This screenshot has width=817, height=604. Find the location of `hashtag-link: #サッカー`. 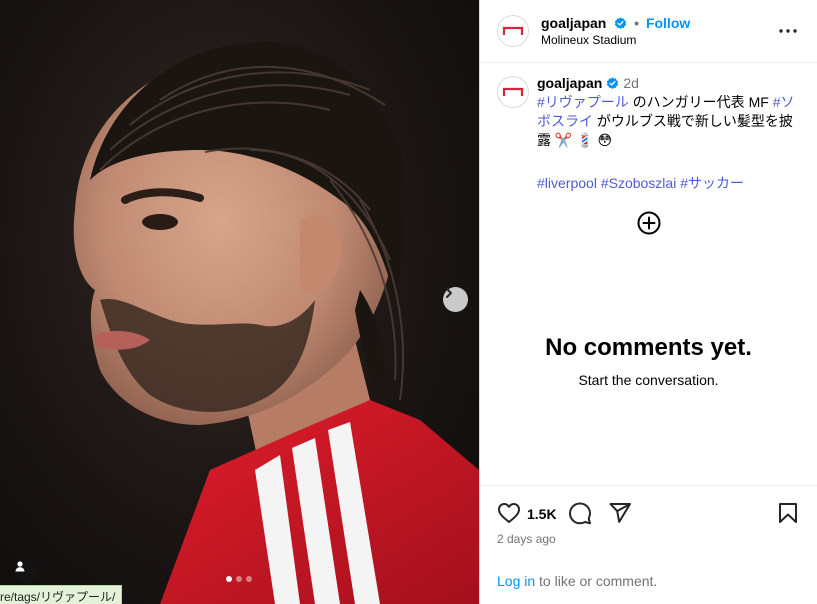

hashtag-link: #サッカー is located at coordinates (712, 183).